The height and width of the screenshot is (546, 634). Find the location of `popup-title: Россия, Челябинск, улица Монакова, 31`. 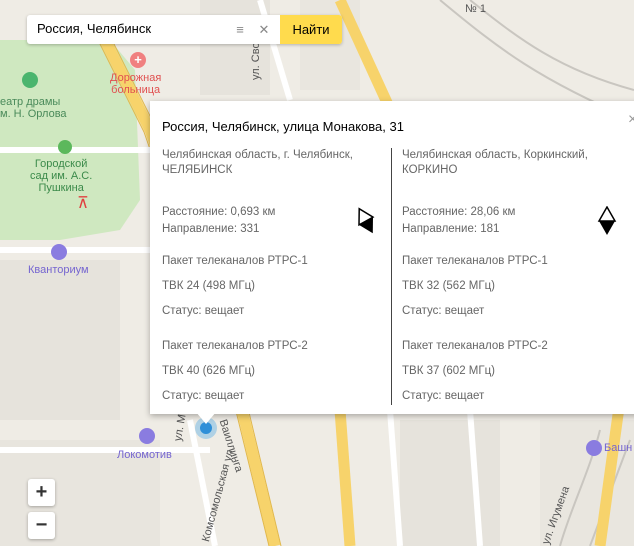

popup-title: Россия, Челябинск, улица Монакова, 31 is located at coordinates (283, 126).